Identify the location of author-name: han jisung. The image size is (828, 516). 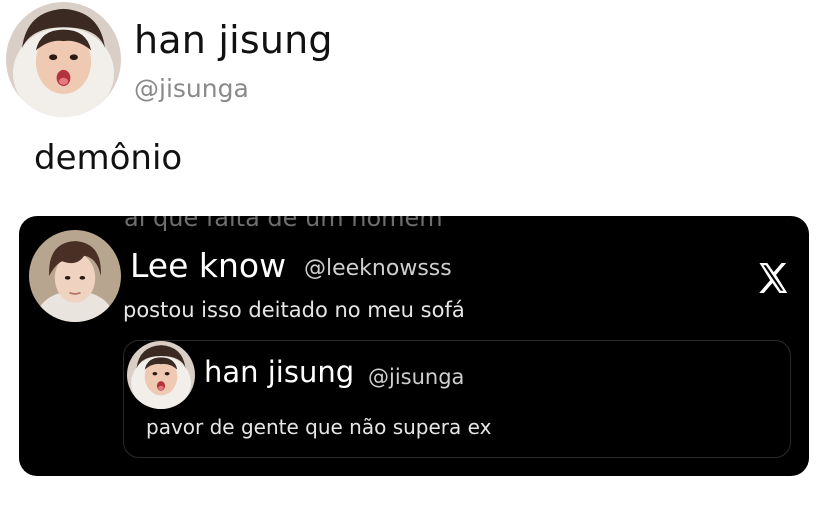
(233, 40).